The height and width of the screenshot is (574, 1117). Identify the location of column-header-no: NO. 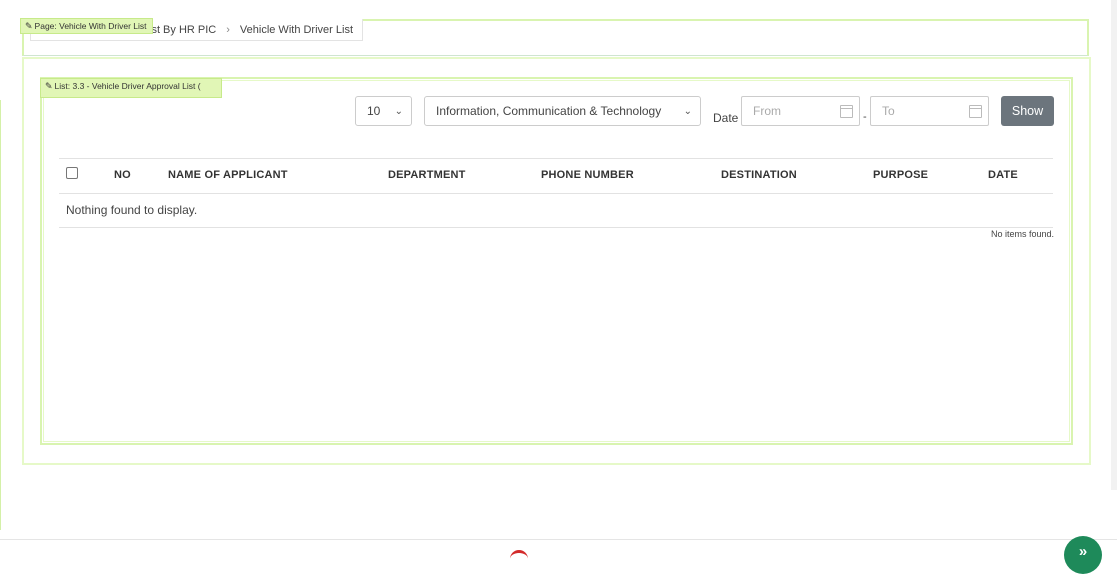
(122, 175).